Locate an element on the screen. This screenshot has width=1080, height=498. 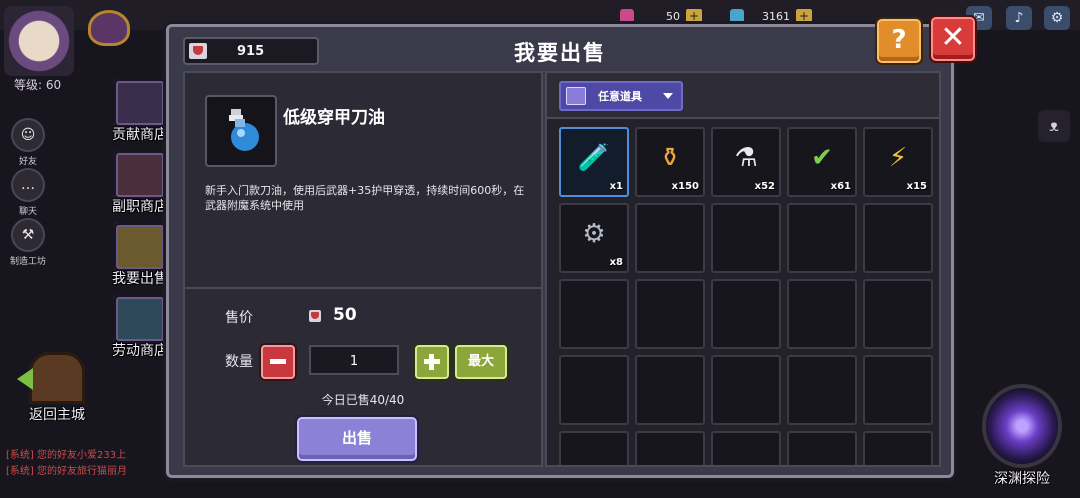
item-count: x15 is located at coordinates (916, 186).